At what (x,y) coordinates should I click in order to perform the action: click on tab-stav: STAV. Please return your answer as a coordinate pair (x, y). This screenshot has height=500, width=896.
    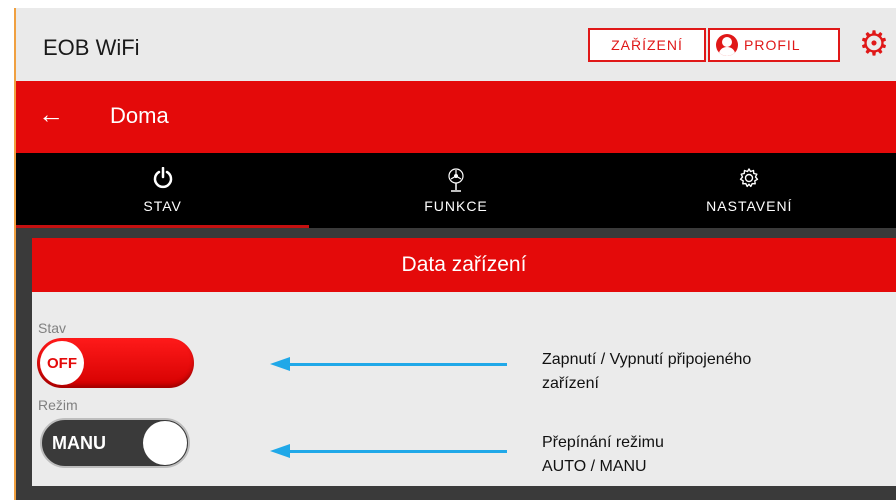
    Looking at the image, I should click on (163, 190).